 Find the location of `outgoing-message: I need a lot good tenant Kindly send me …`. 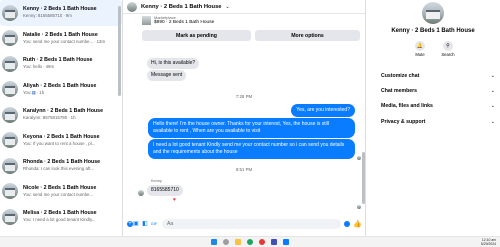

outgoing-message: I need a lot good tenant Kindly send me … is located at coordinates (251, 149).